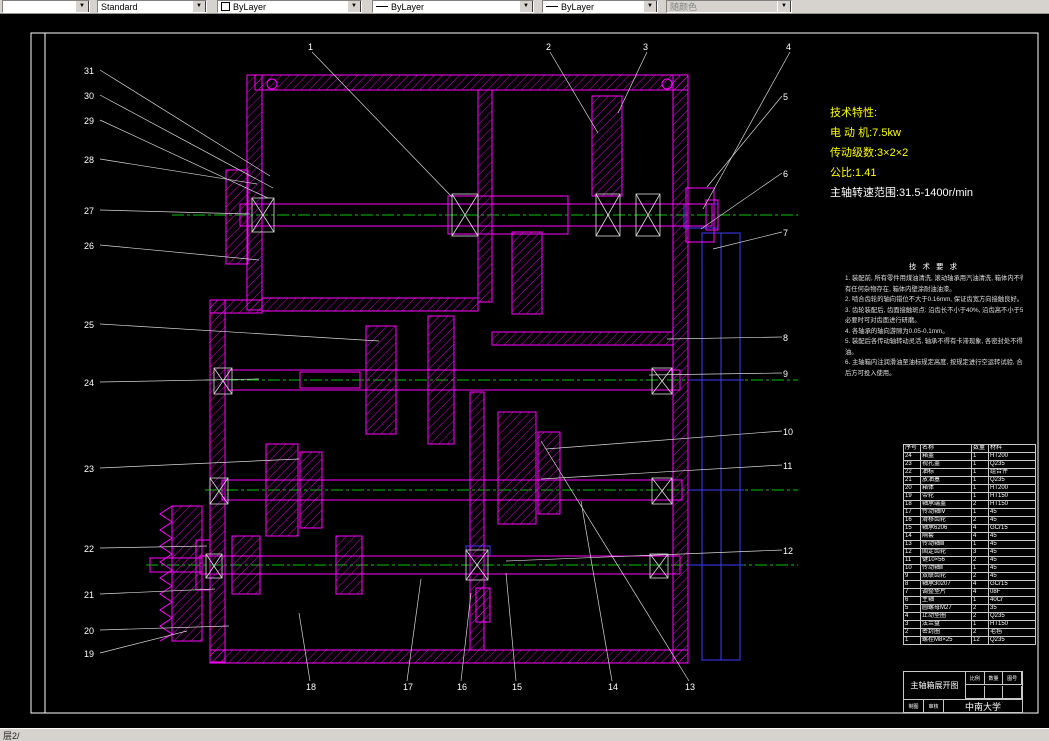 The width and height of the screenshot is (1049, 741). Describe the element at coordinates (946, 480) in the screenshot. I see `parts-cell: 放油塞` at that location.